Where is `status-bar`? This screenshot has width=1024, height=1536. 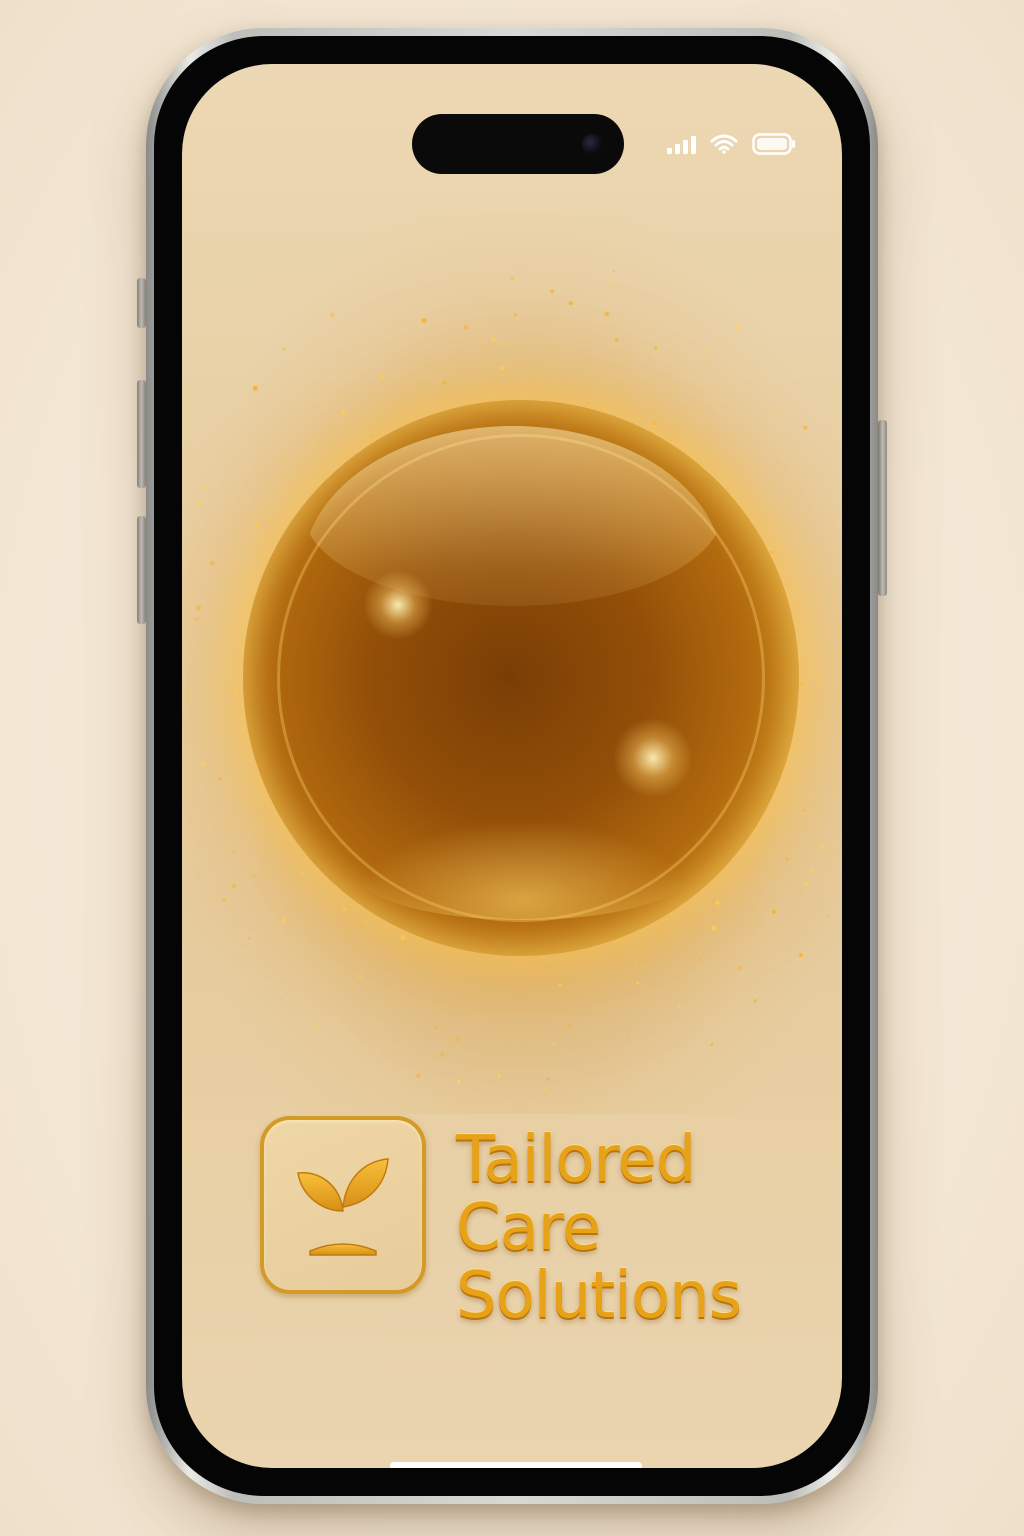 status-bar is located at coordinates (731, 144).